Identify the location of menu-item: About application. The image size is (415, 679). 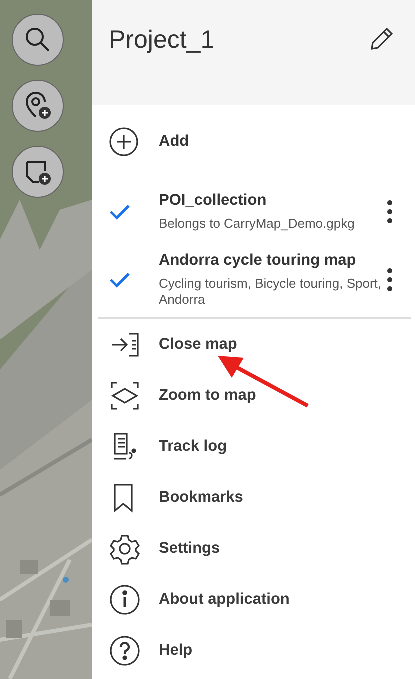
(253, 599).